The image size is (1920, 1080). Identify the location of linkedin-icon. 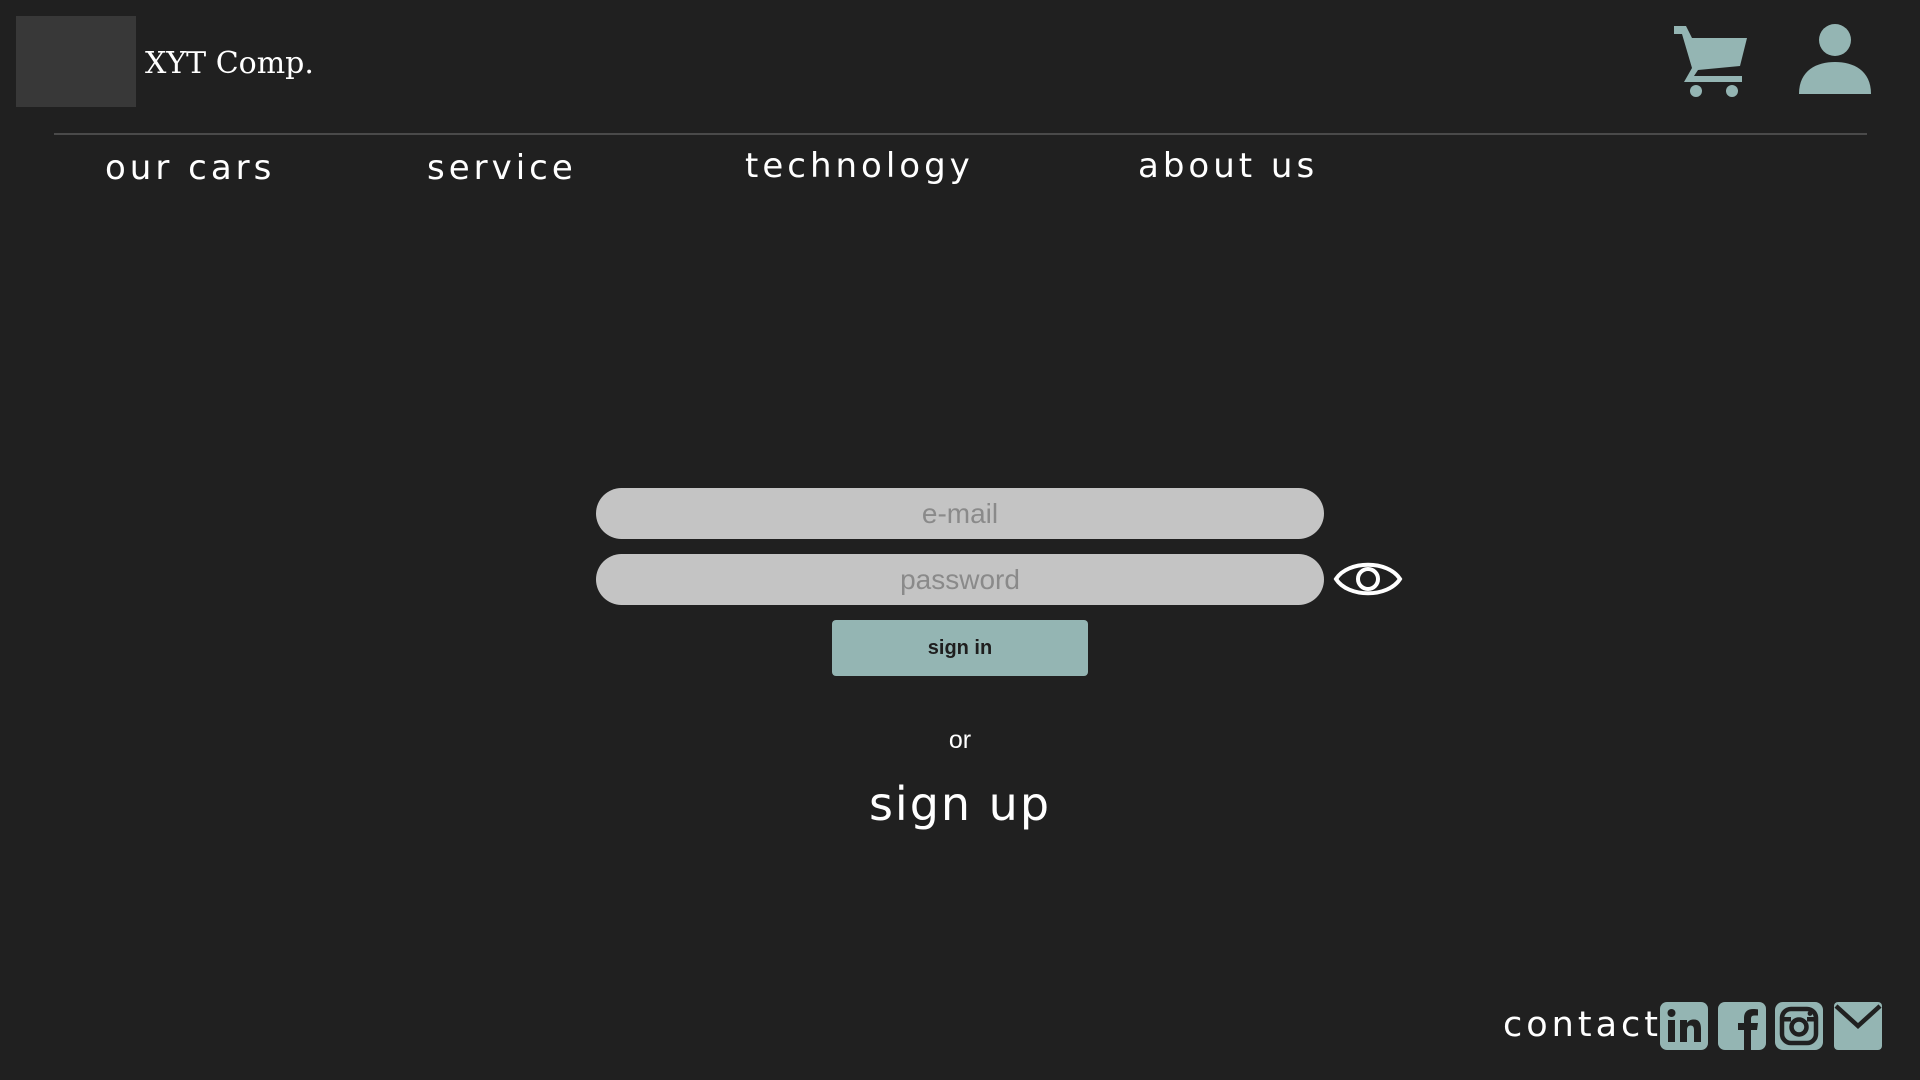
(1684, 1026).